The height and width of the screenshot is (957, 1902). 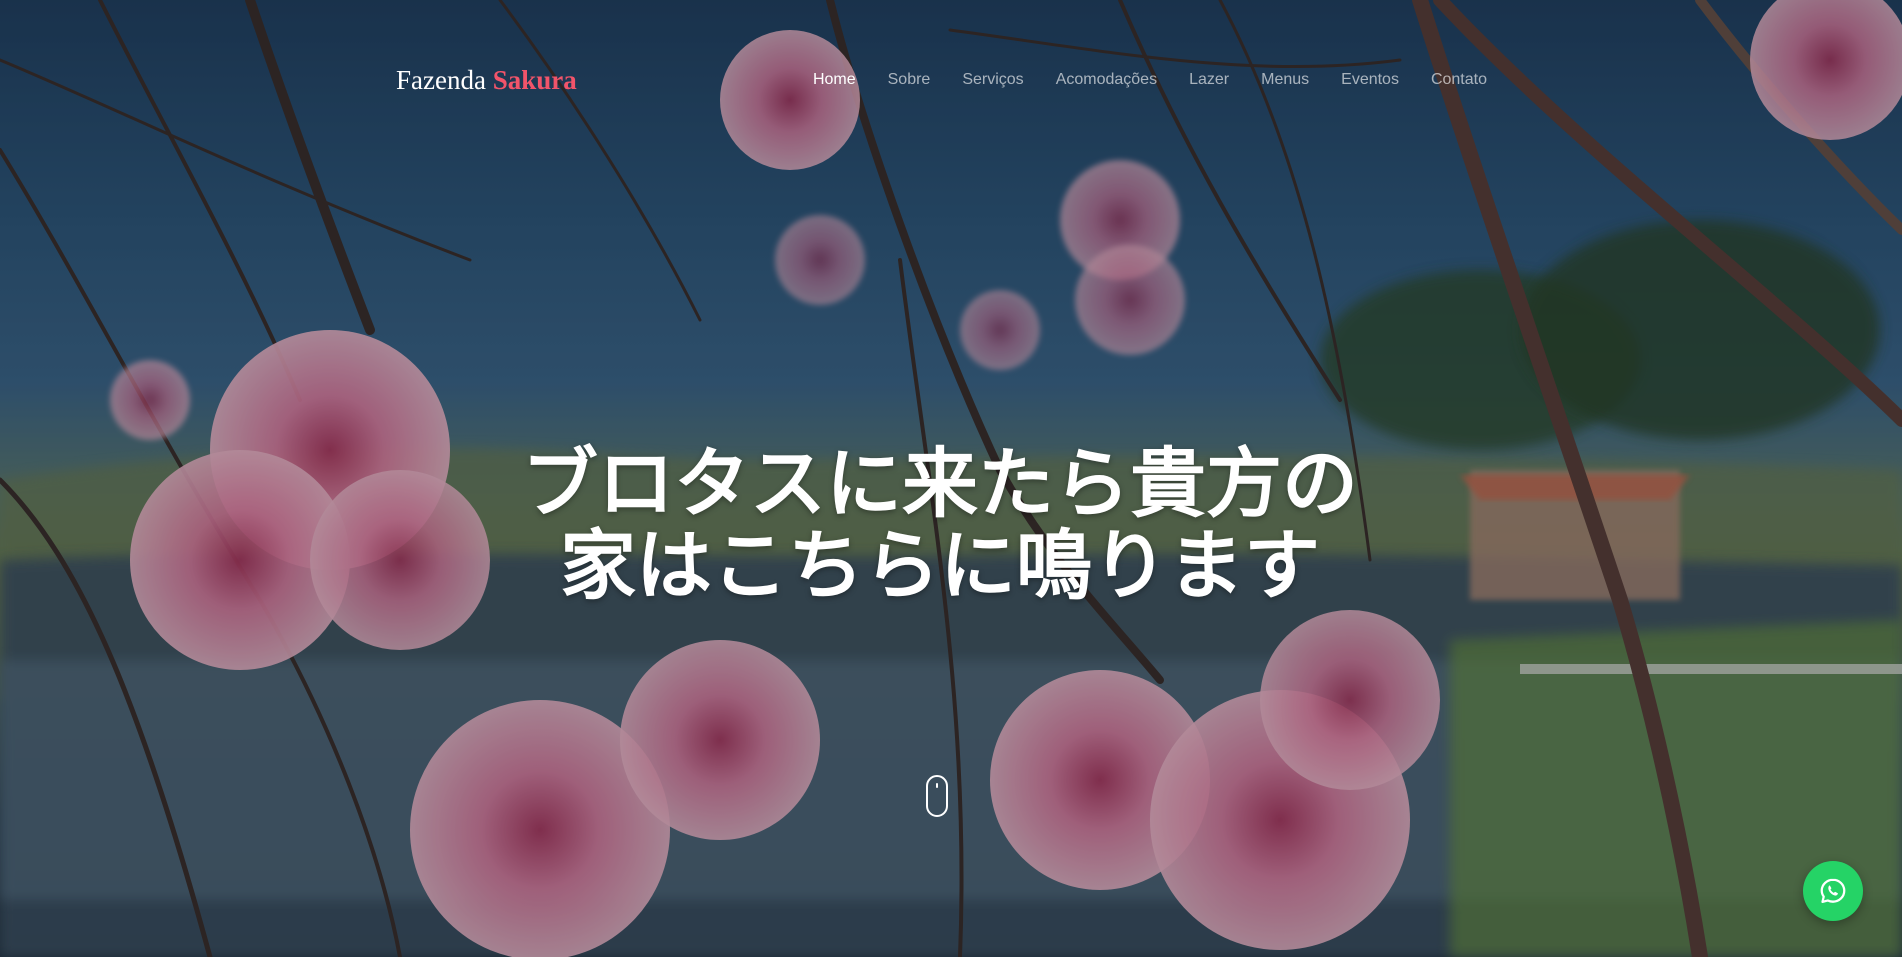 What do you see at coordinates (1106, 80) in the screenshot?
I see `nav-item-acomodacoes: Acomodações` at bounding box center [1106, 80].